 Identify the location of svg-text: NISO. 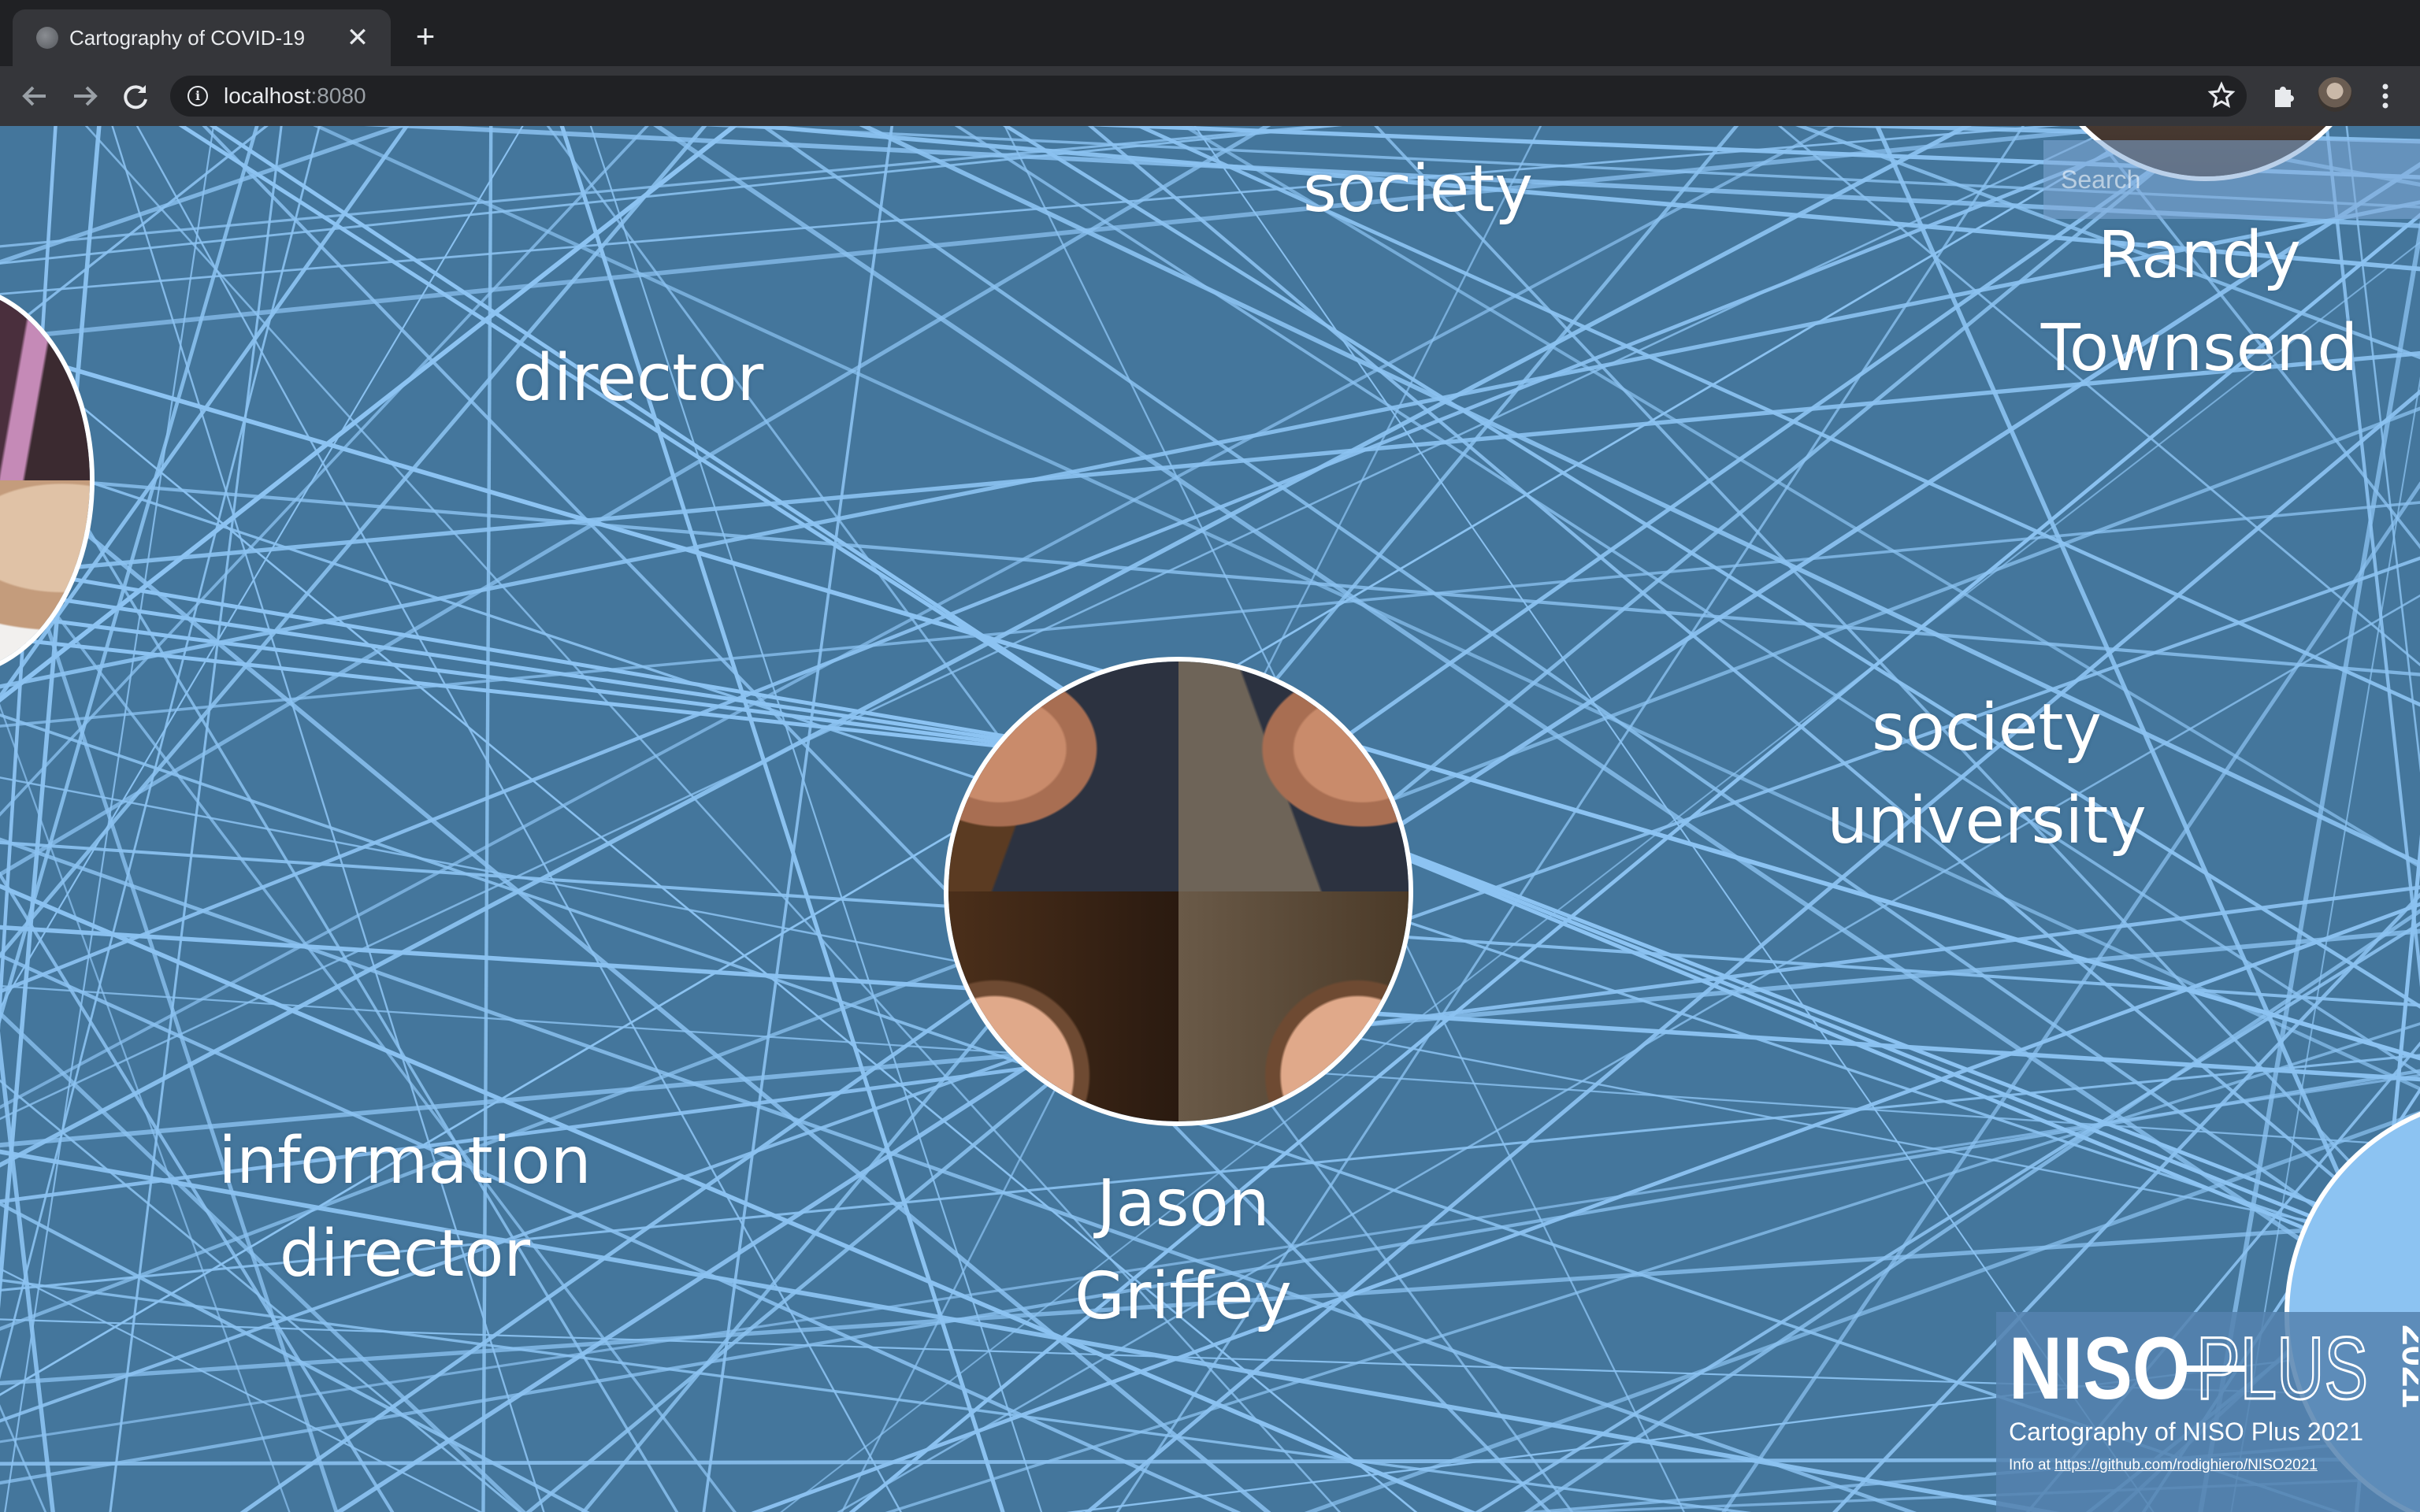
(2099, 1367).